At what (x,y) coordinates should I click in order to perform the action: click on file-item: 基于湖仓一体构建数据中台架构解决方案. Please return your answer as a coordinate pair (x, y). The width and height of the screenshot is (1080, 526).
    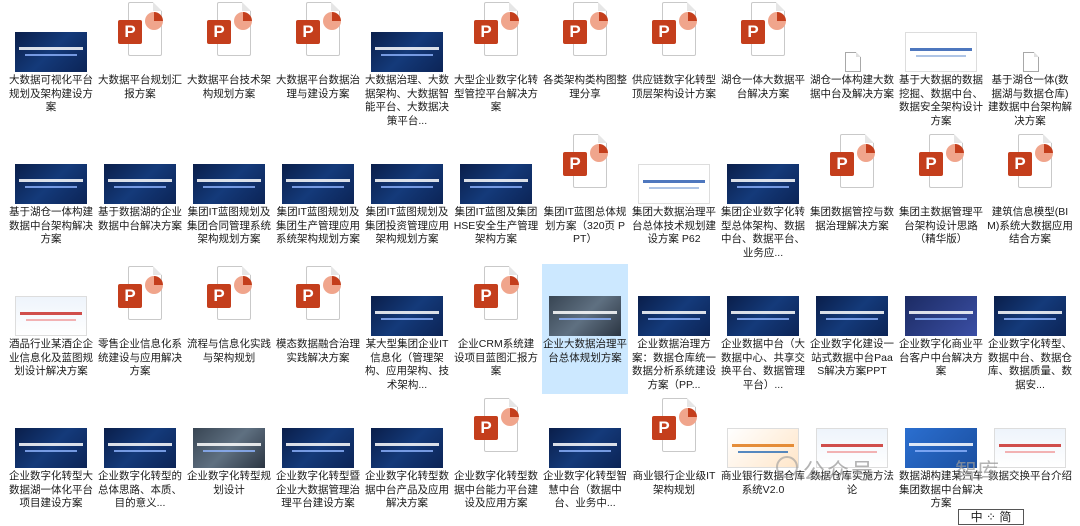
    Looking at the image, I should click on (51, 197).